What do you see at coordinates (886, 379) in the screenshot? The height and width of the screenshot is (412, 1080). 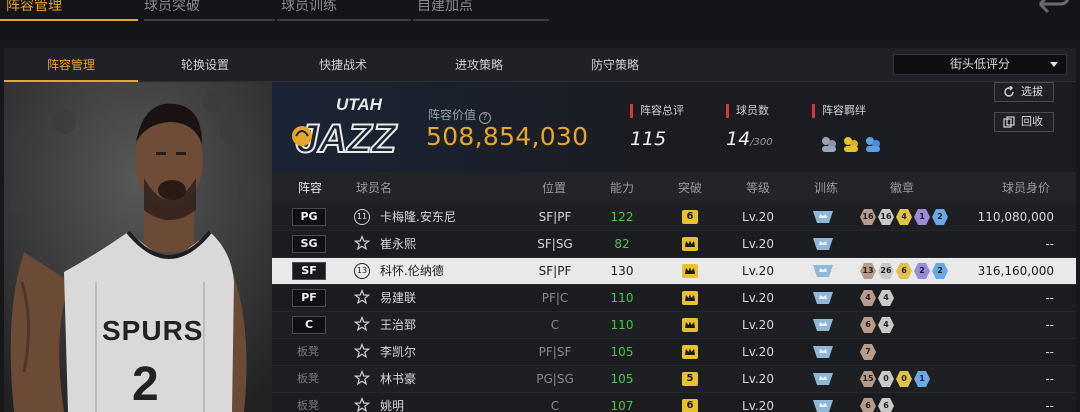 I see `badge-hex-icon: 0` at bounding box center [886, 379].